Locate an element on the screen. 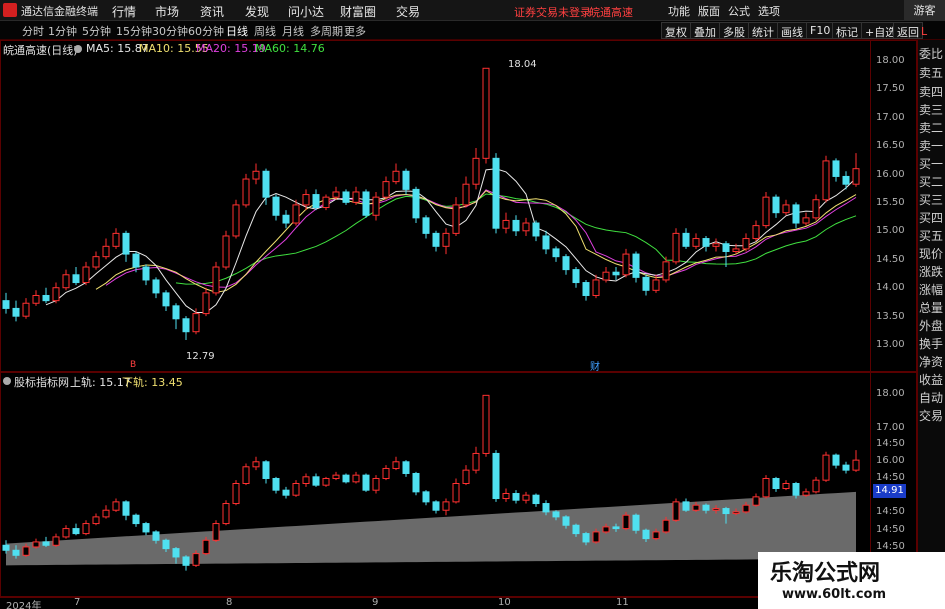 Image resolution: width=945 pixels, height=609 pixels. menu-function: 功能 is located at coordinates (679, 11).